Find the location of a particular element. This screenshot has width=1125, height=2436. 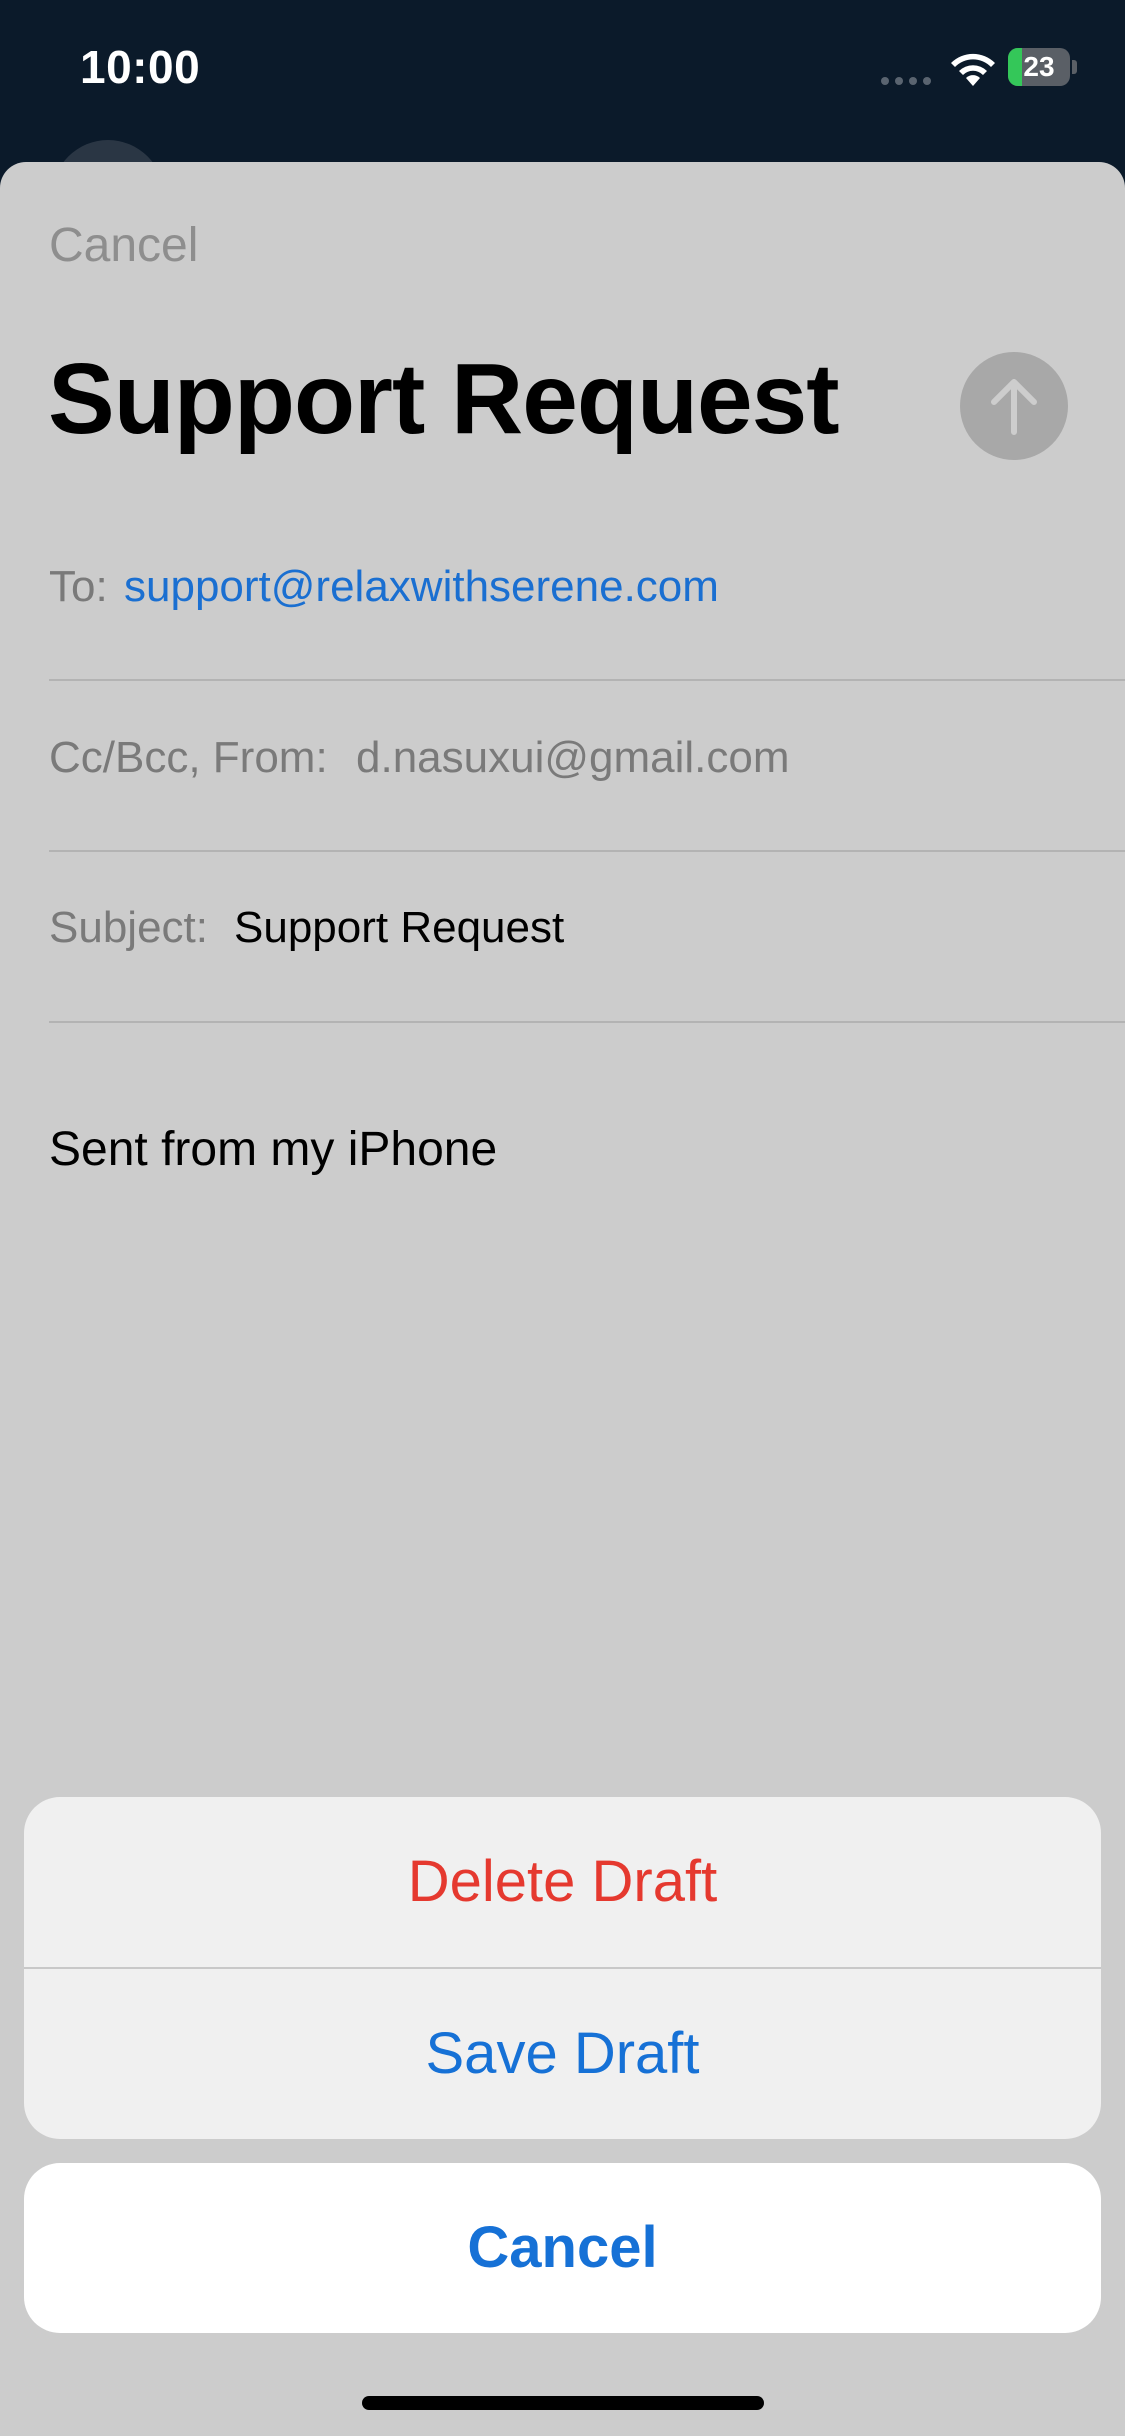

status-bar: 10:00 23 is located at coordinates (562, 70).